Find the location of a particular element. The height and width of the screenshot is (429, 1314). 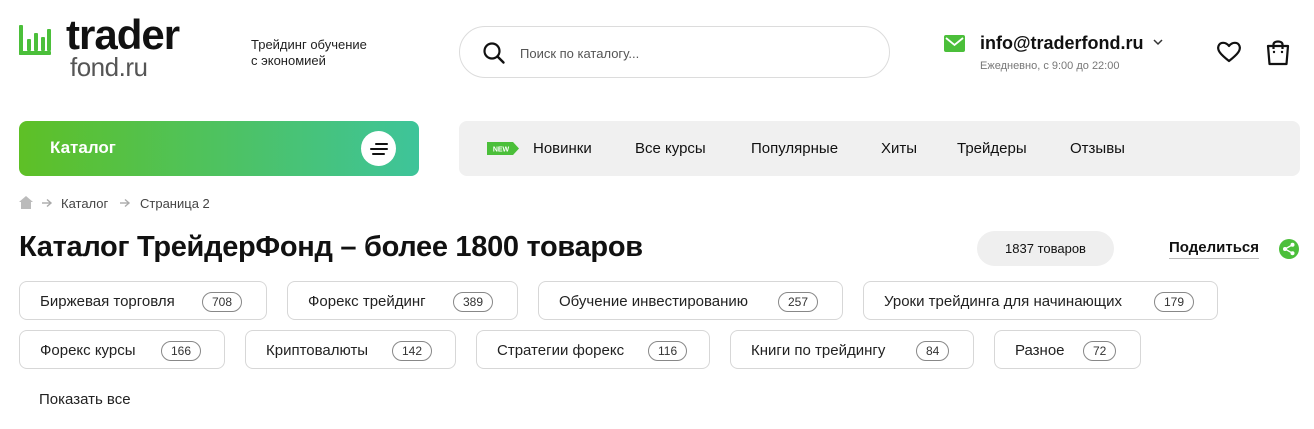

tagline: Трейдинг обучение с экономией is located at coordinates (309, 53).